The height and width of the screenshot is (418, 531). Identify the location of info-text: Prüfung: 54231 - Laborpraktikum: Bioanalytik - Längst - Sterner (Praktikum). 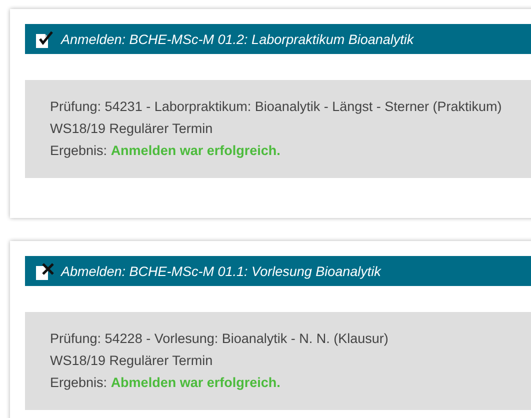
(276, 107).